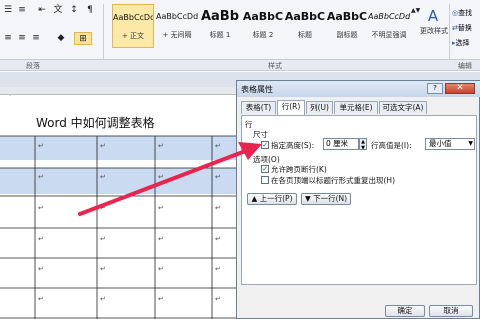 This screenshot has width=480, height=319. Describe the element at coordinates (170, 179) in the screenshot. I see `annotation-arrow` at that location.